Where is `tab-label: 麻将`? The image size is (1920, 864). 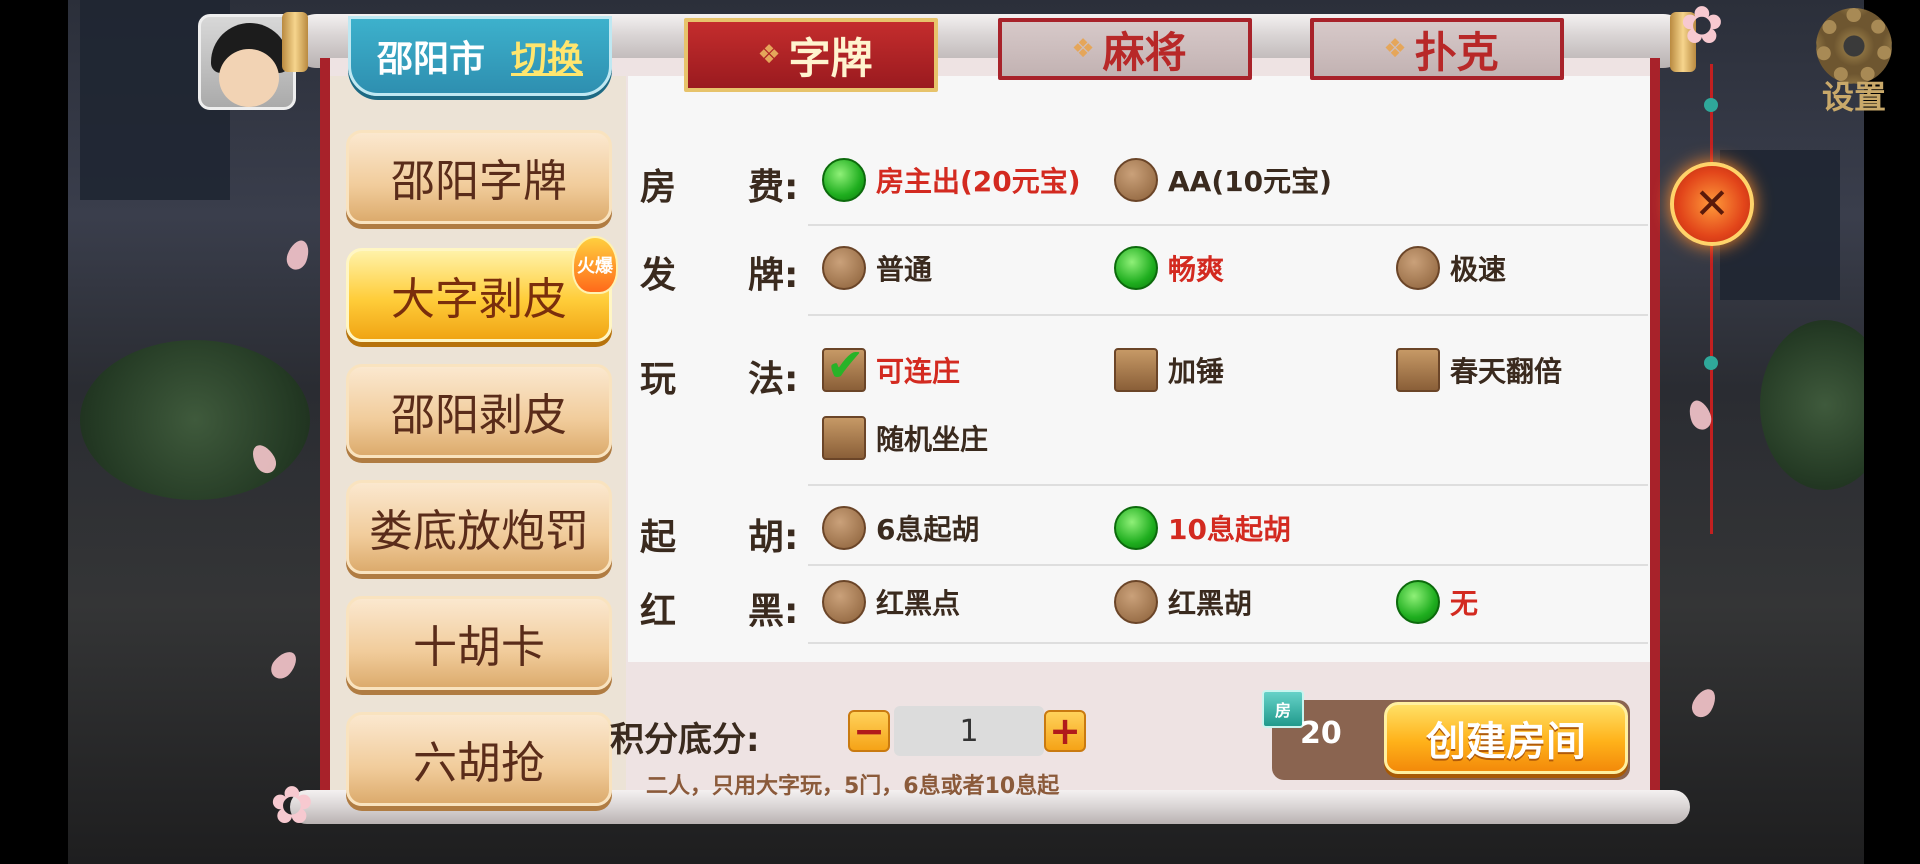 tab-label: 麻将 is located at coordinates (1144, 52).